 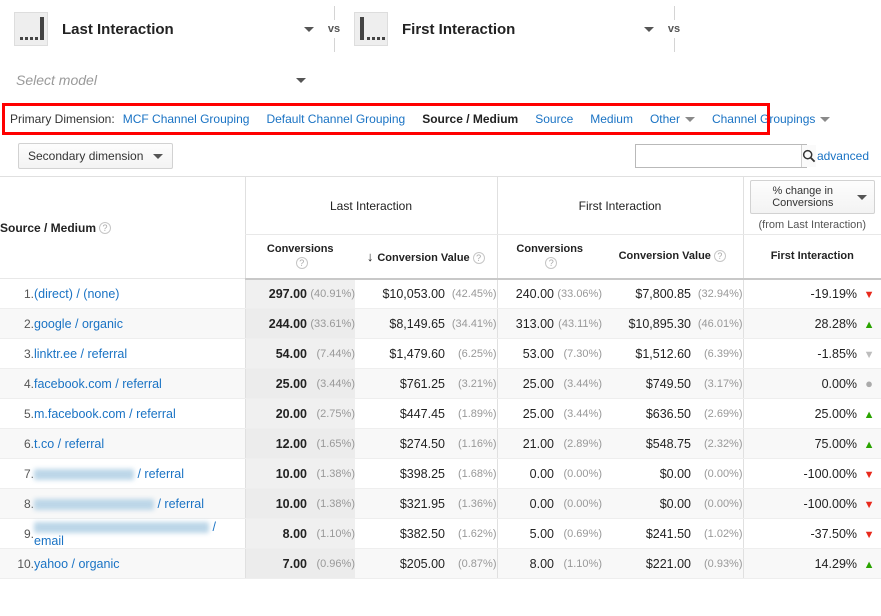 What do you see at coordinates (611, 119) in the screenshot?
I see `primary-dimension-medium: Medium` at bounding box center [611, 119].